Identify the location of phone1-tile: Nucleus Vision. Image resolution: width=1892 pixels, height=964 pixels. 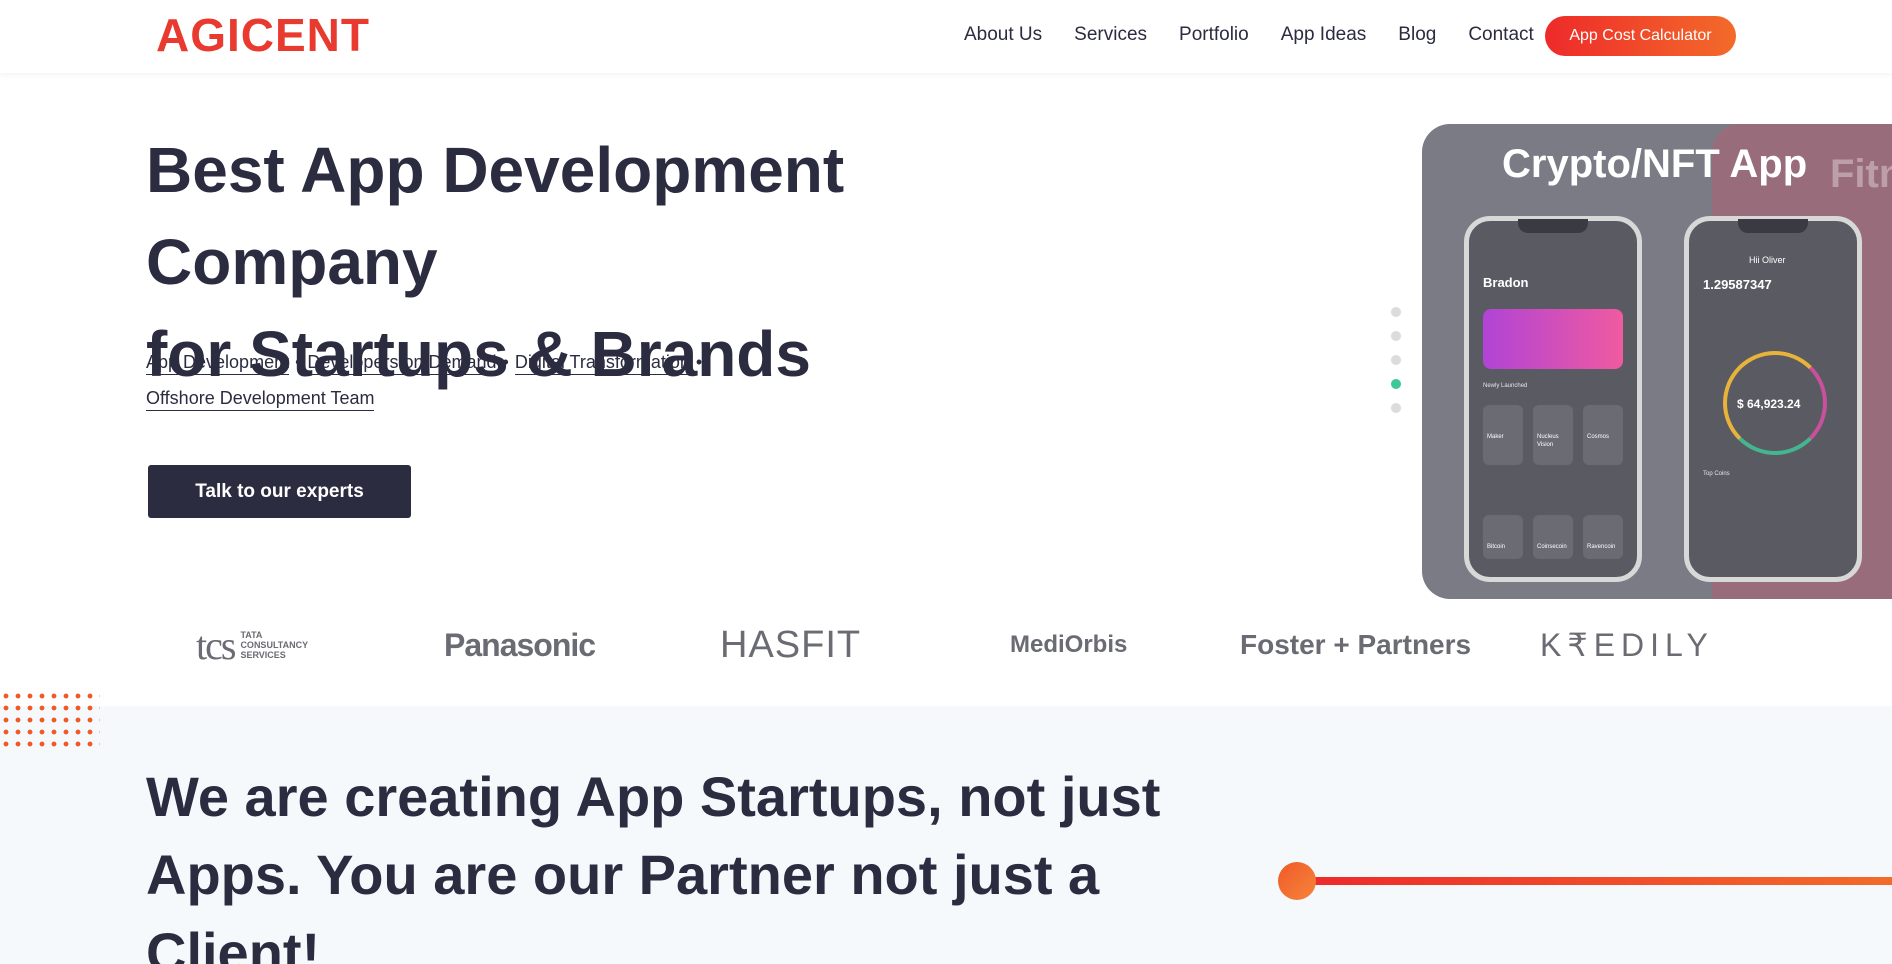
(1553, 435).